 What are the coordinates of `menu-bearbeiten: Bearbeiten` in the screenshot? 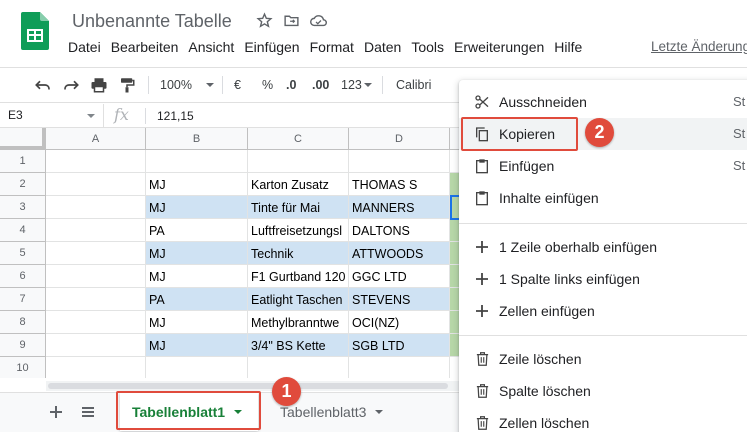 It's located at (145, 47).